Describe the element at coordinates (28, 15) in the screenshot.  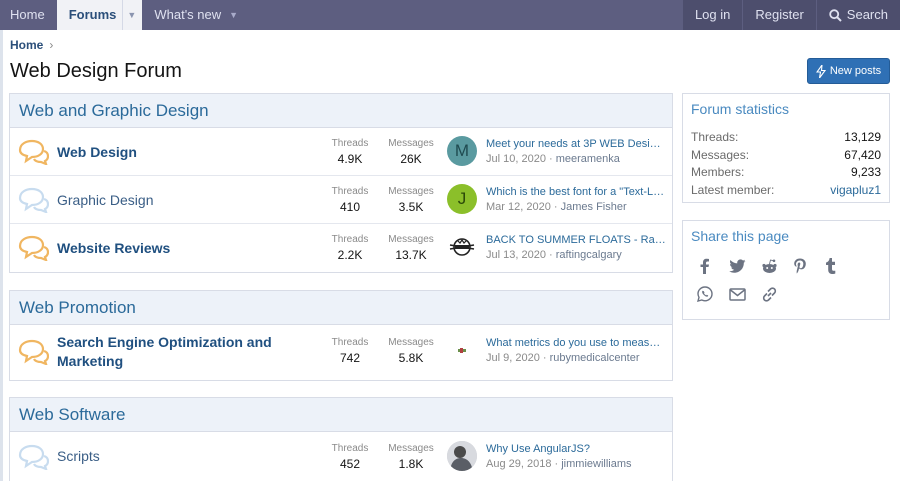
I see `nav-home: Home` at that location.